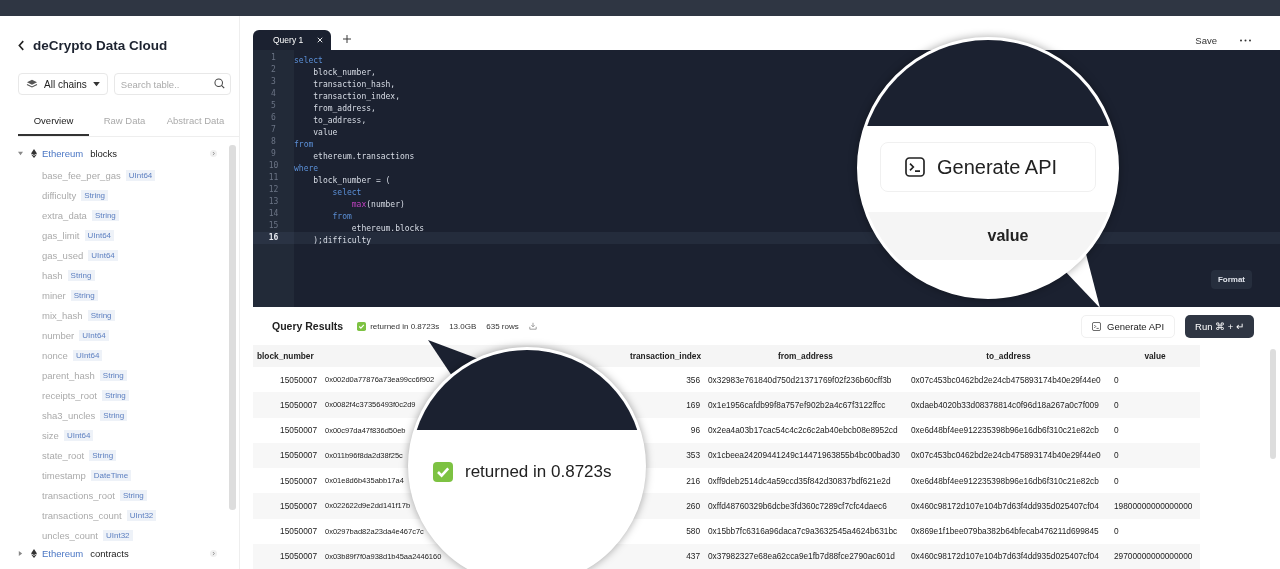  What do you see at coordinates (693, 531) in the screenshot?
I see `table-cell: 580` at bounding box center [693, 531].